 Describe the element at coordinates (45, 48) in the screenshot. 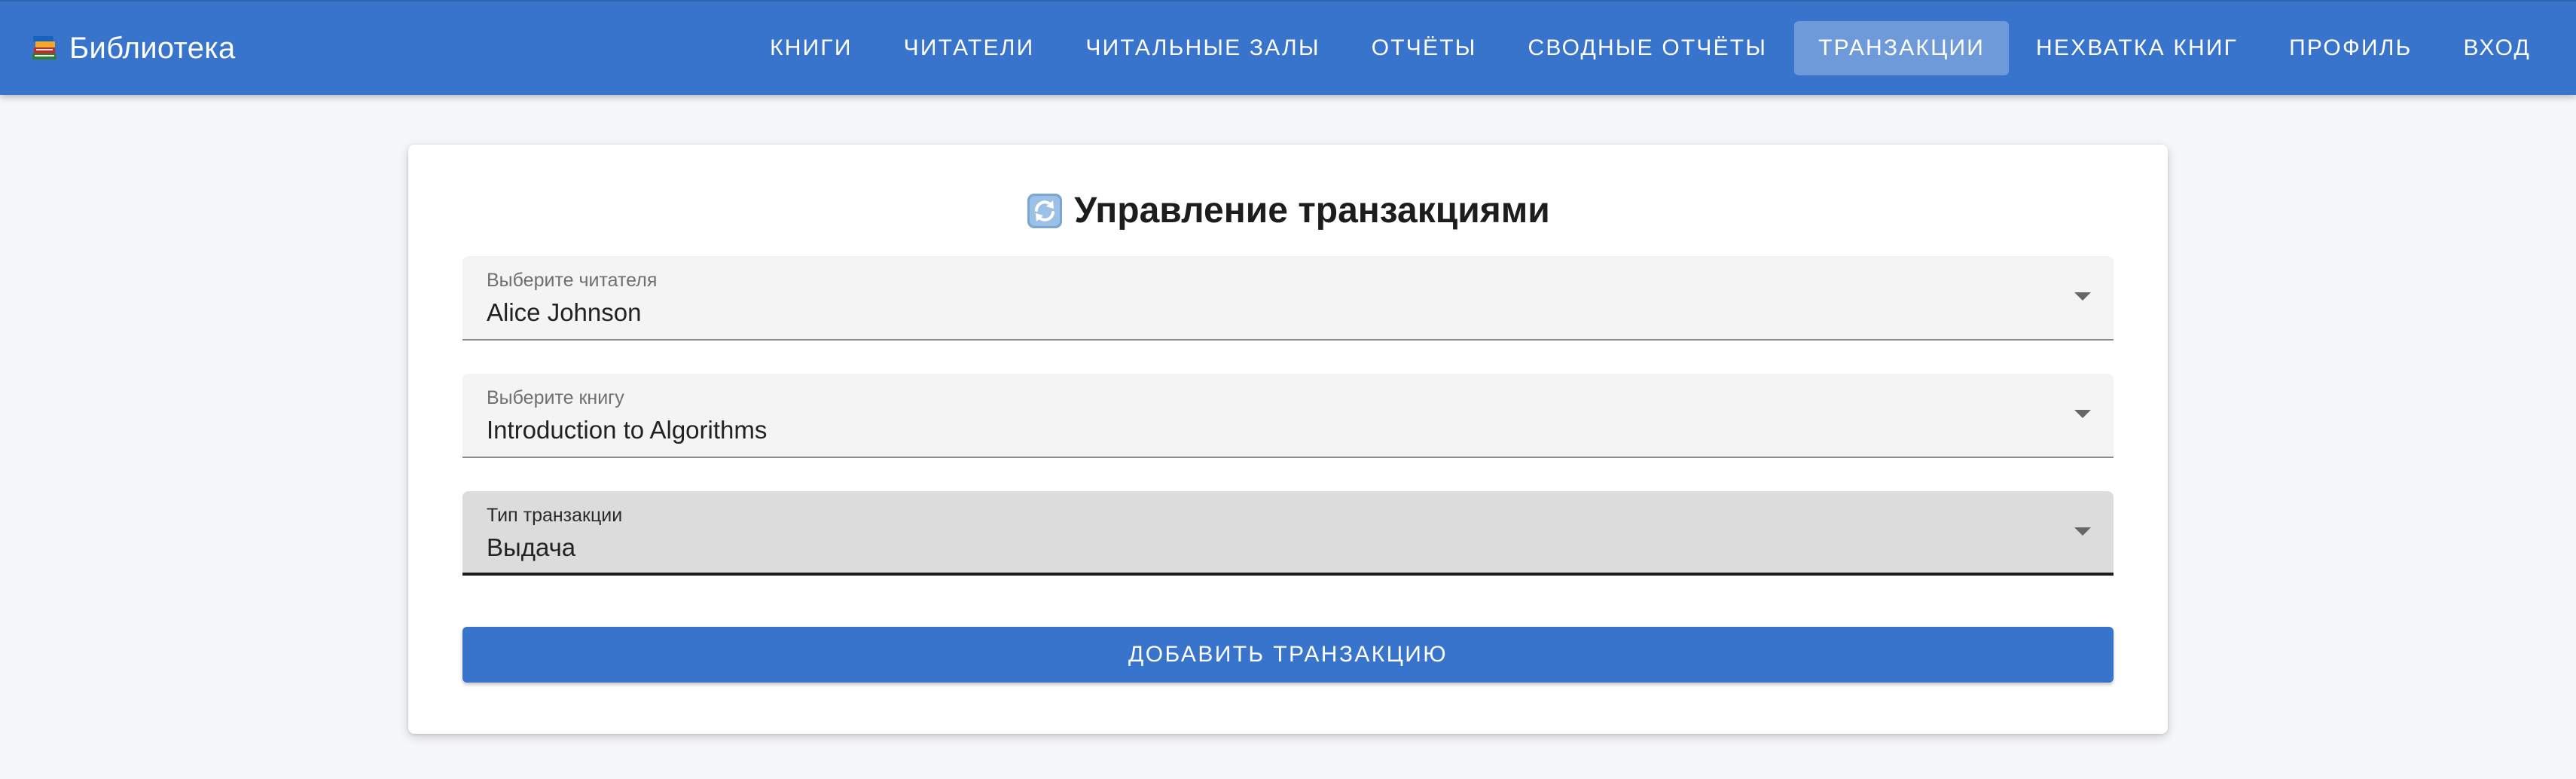

I see `books-icon` at that location.